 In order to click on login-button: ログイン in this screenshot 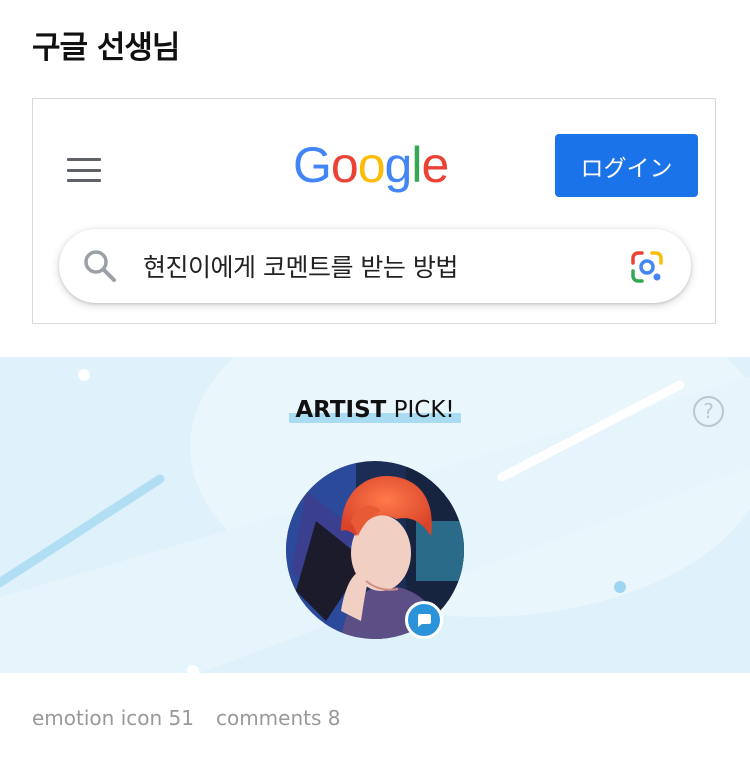, I will do `click(626, 165)`.